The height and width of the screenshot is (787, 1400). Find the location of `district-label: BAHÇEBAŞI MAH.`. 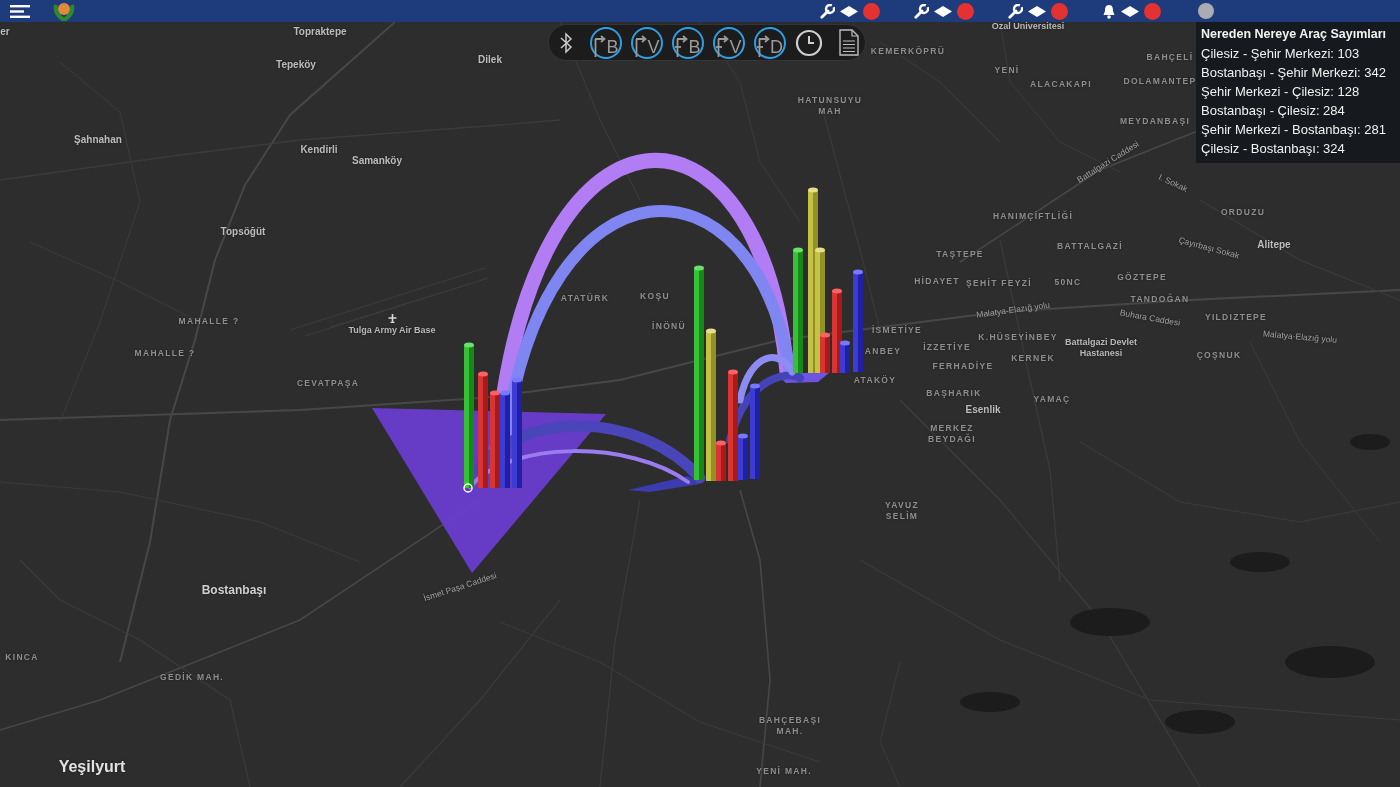

district-label: BAHÇEBAŞI MAH. is located at coordinates (790, 726).